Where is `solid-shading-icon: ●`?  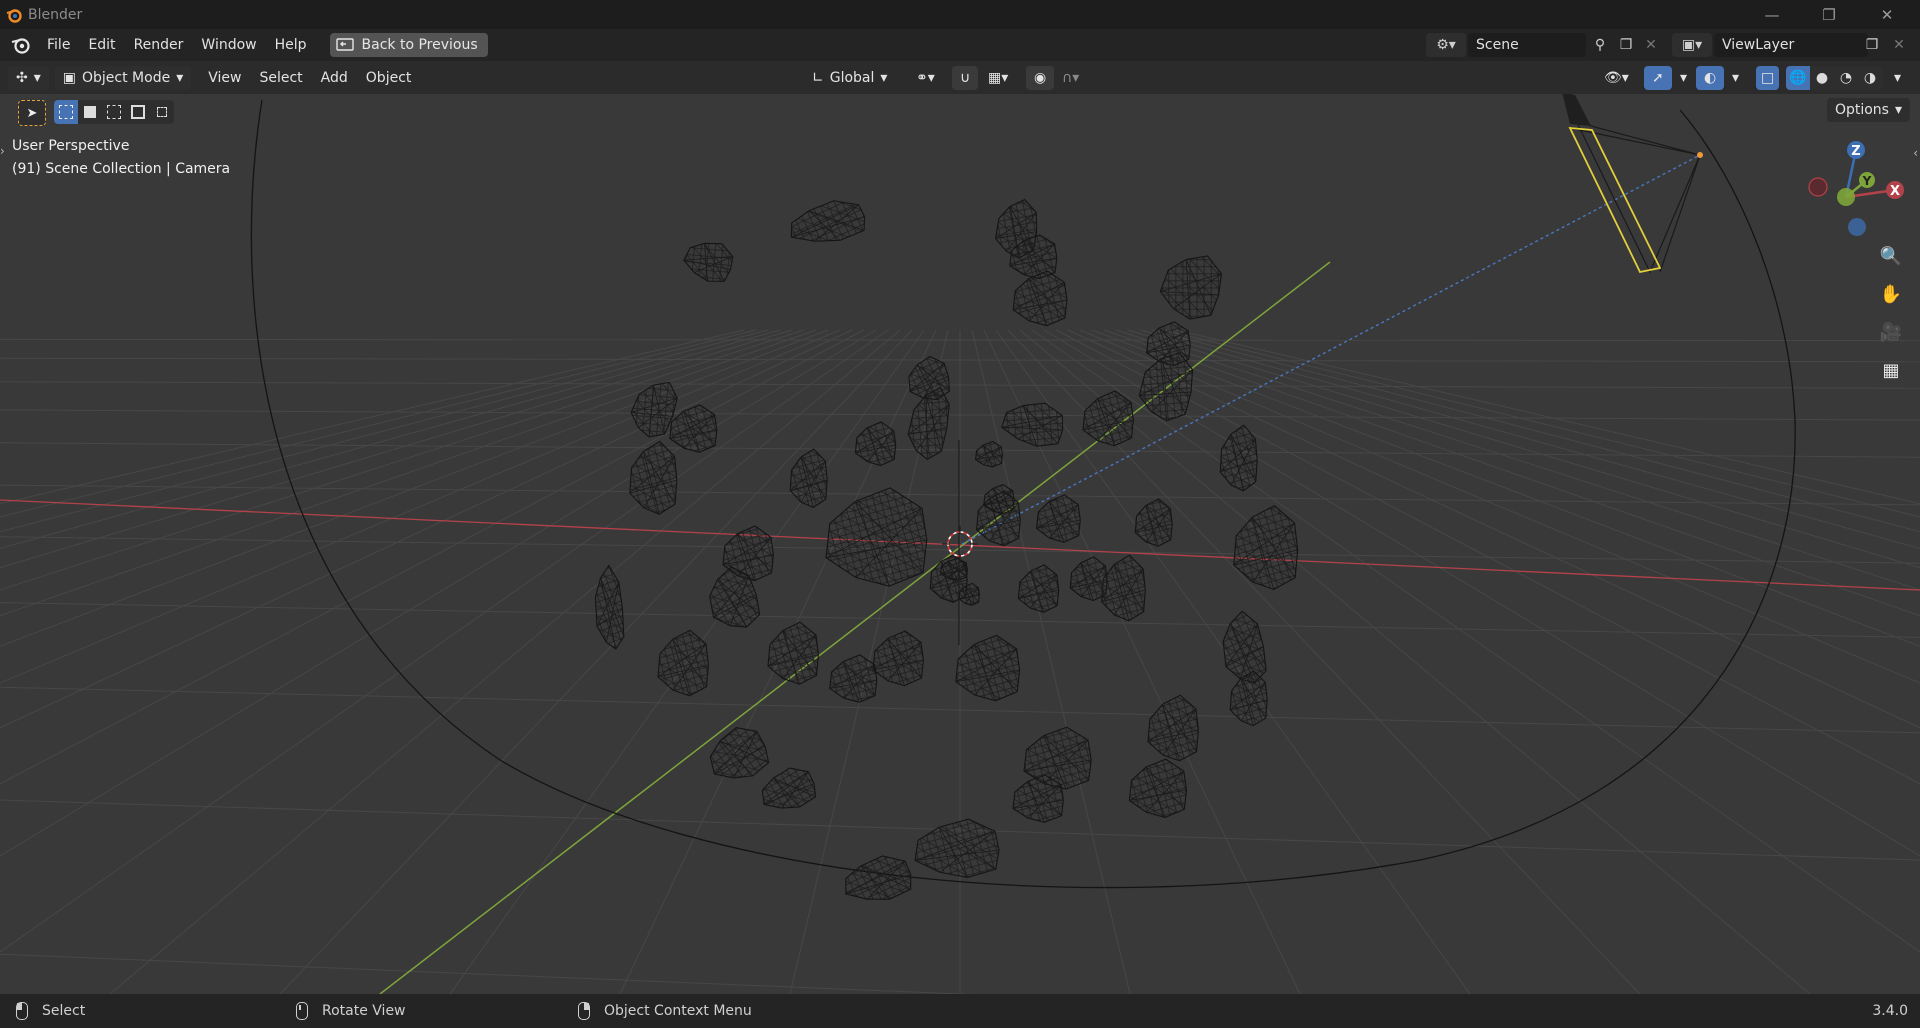
solid-shading-icon: ● is located at coordinates (1822, 78).